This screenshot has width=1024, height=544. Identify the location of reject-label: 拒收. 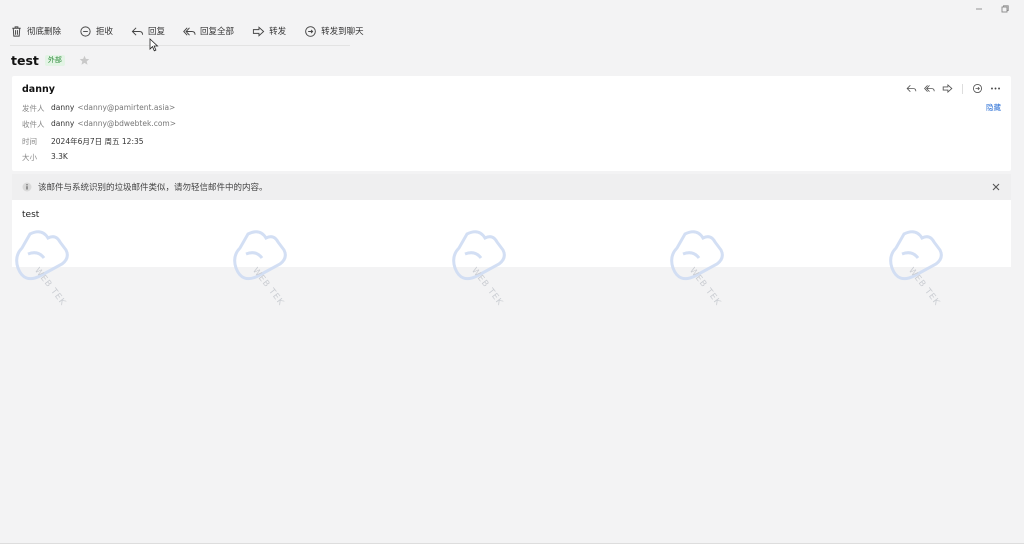
(105, 32).